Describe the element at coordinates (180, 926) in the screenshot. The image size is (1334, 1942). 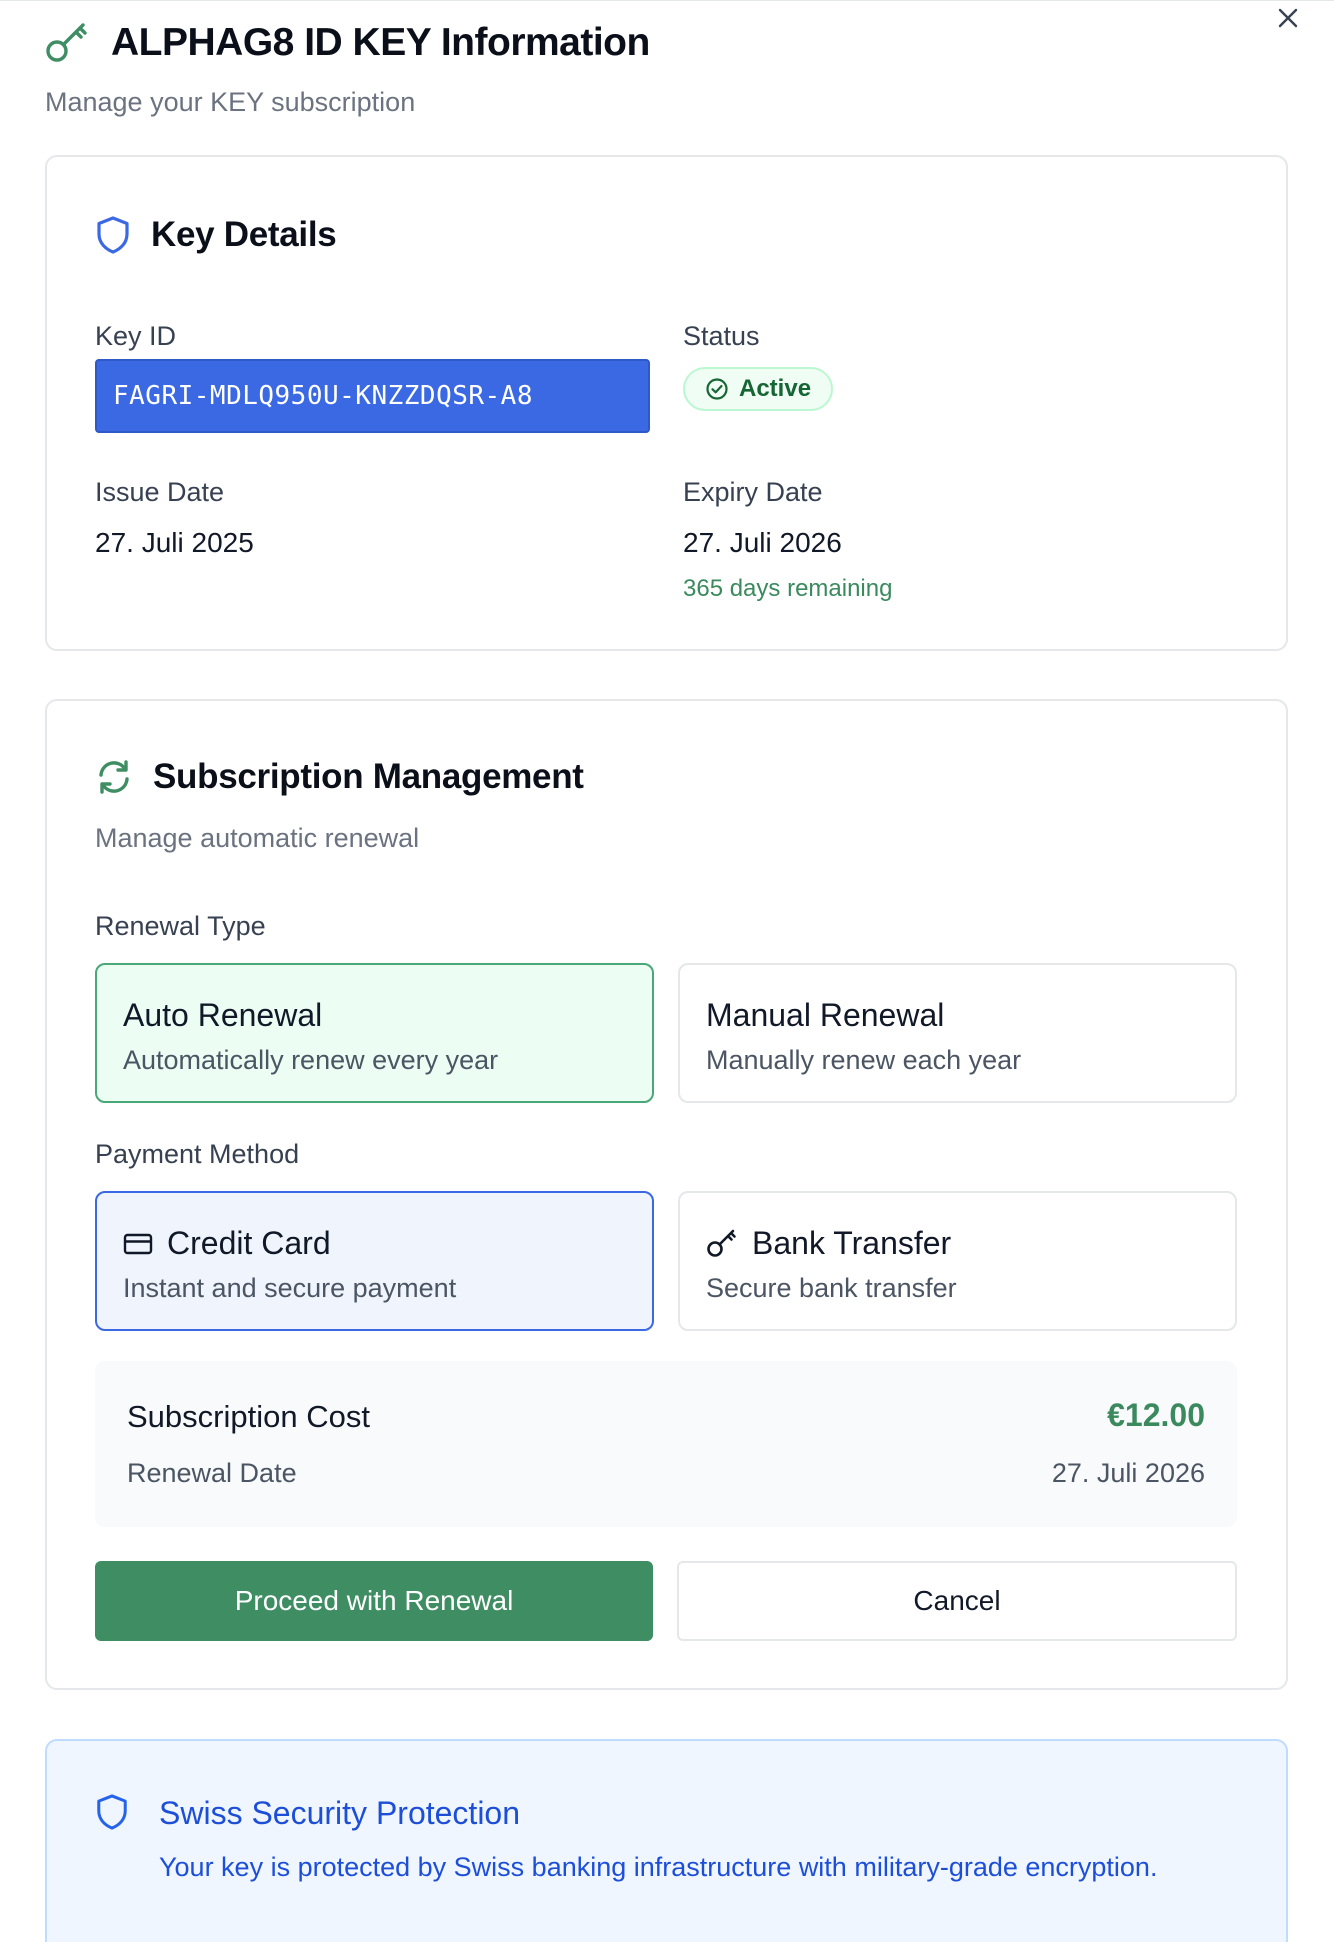
I see `renewal-type-label: Renewal Type` at that location.